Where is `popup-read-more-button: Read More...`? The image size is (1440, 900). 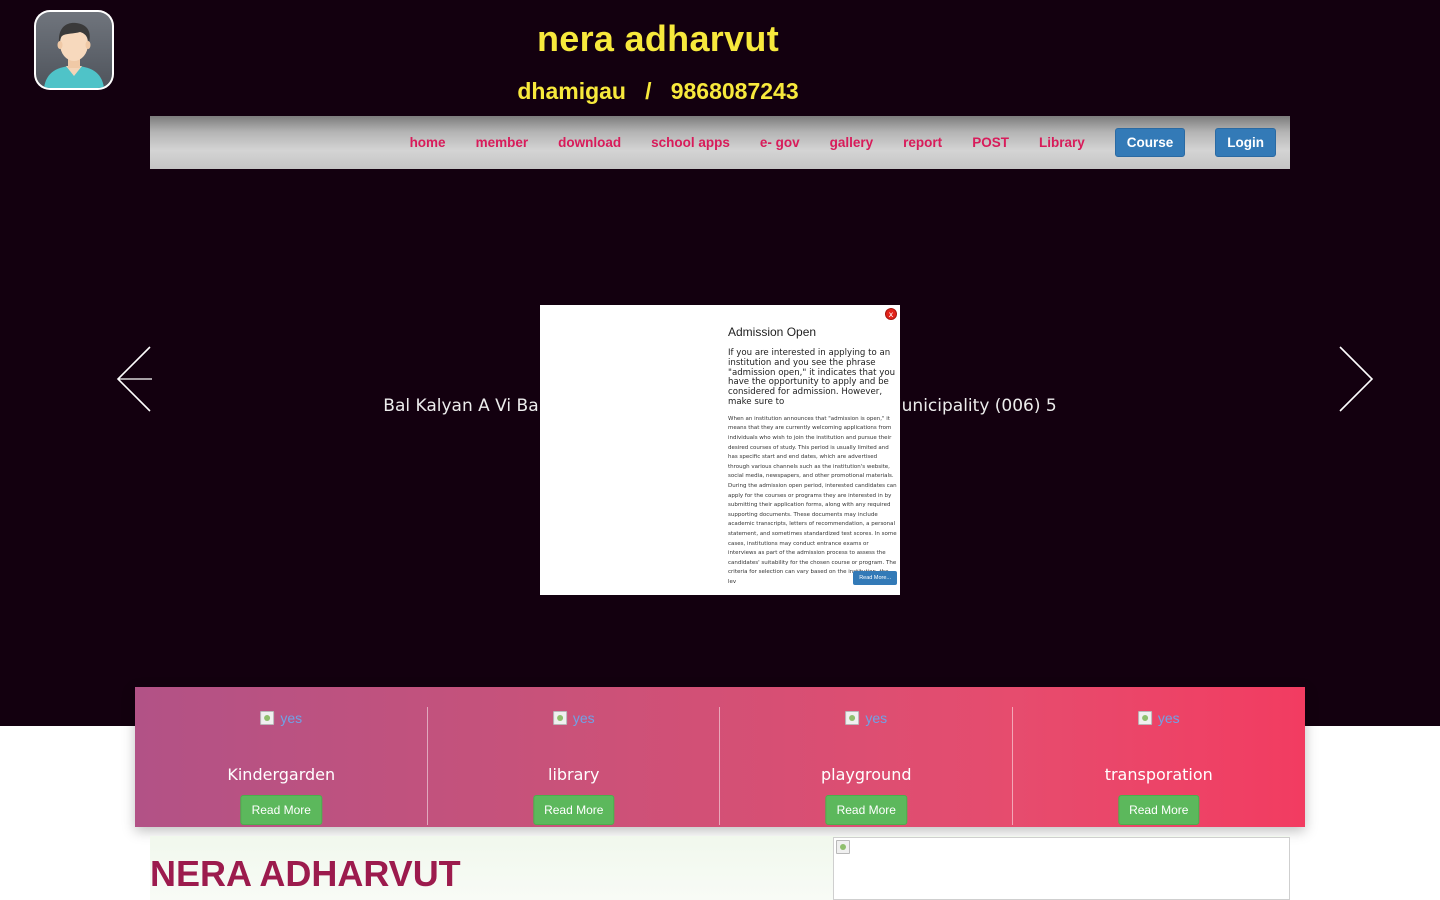
popup-read-more-button: Read More... is located at coordinates (875, 578).